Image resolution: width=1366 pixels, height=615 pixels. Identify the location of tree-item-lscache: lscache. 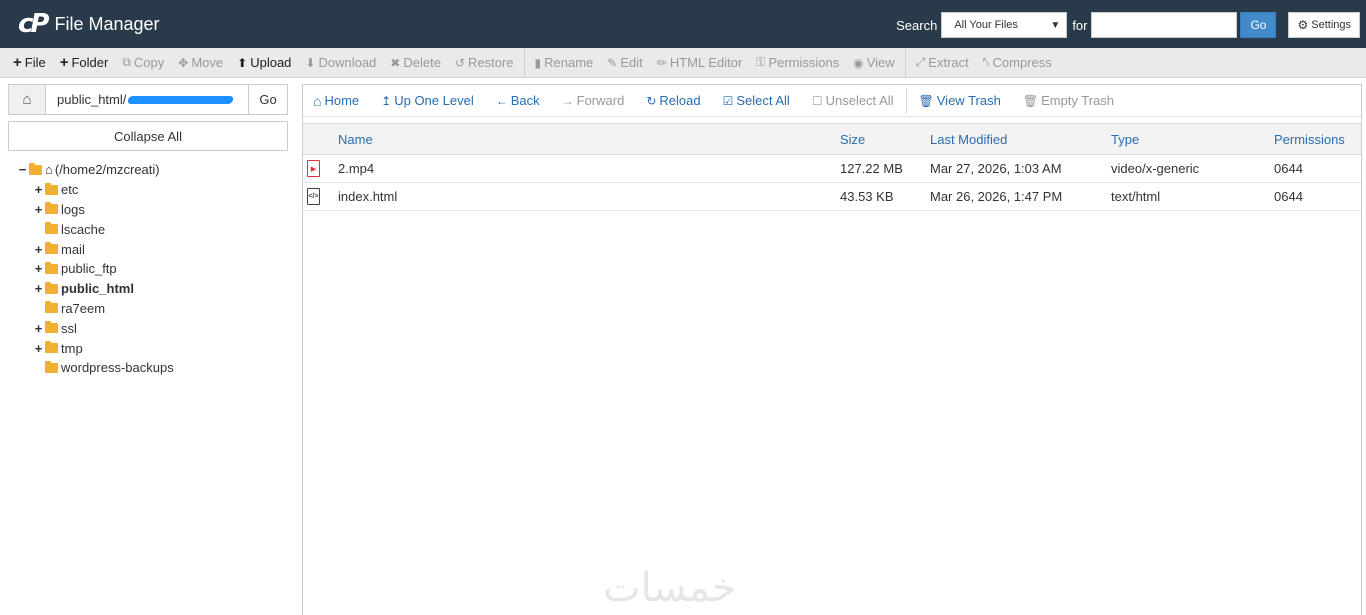
(152, 229).